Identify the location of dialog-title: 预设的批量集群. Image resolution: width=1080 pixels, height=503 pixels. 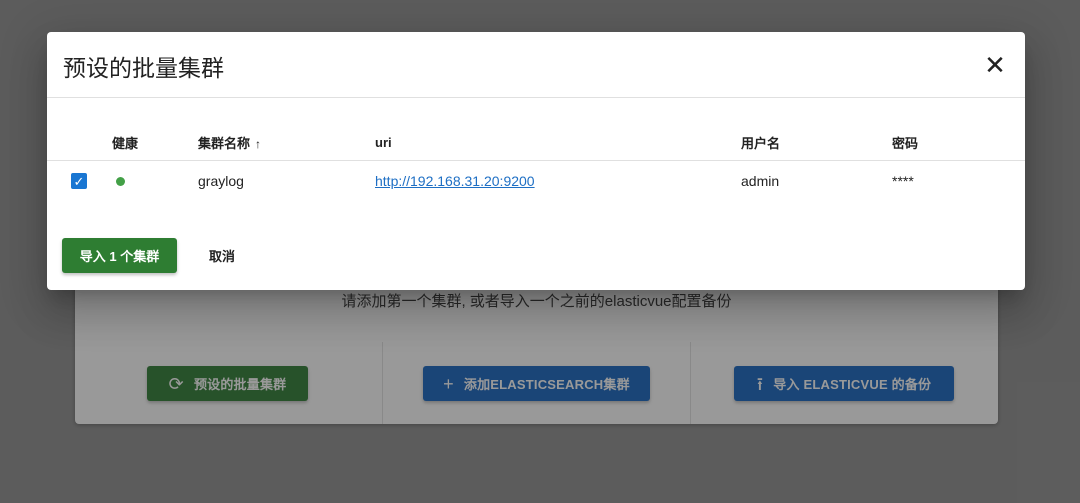
(143, 68).